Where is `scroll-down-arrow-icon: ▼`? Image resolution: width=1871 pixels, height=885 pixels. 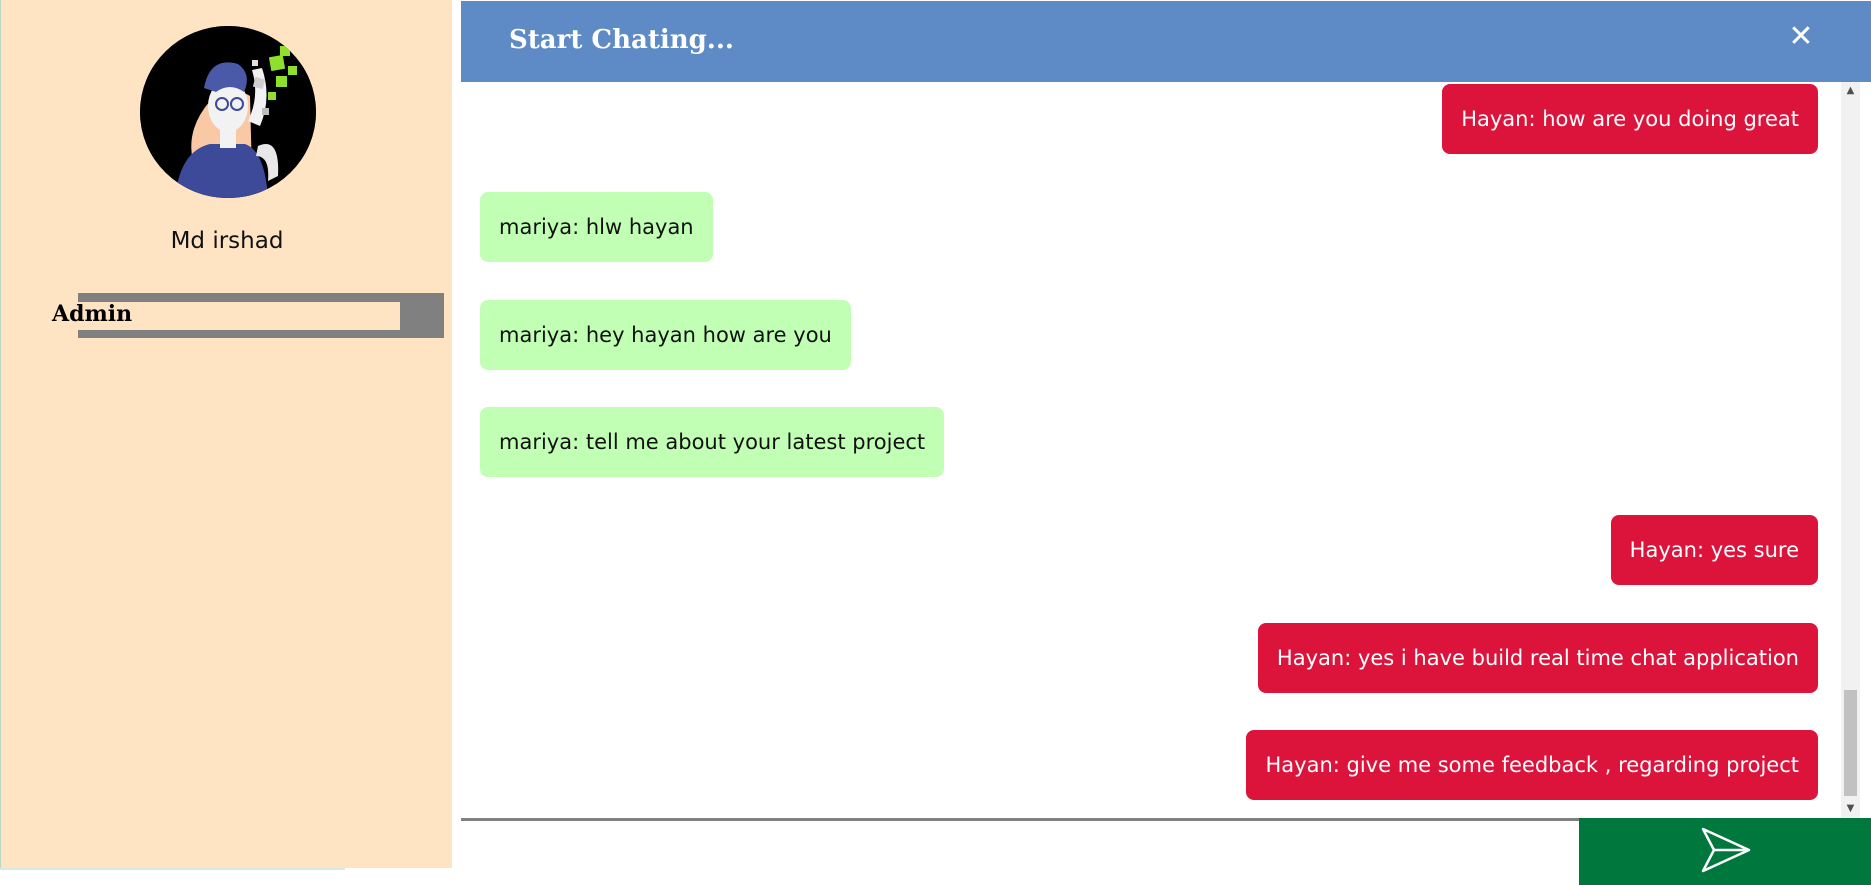 scroll-down-arrow-icon: ▼ is located at coordinates (1850, 809).